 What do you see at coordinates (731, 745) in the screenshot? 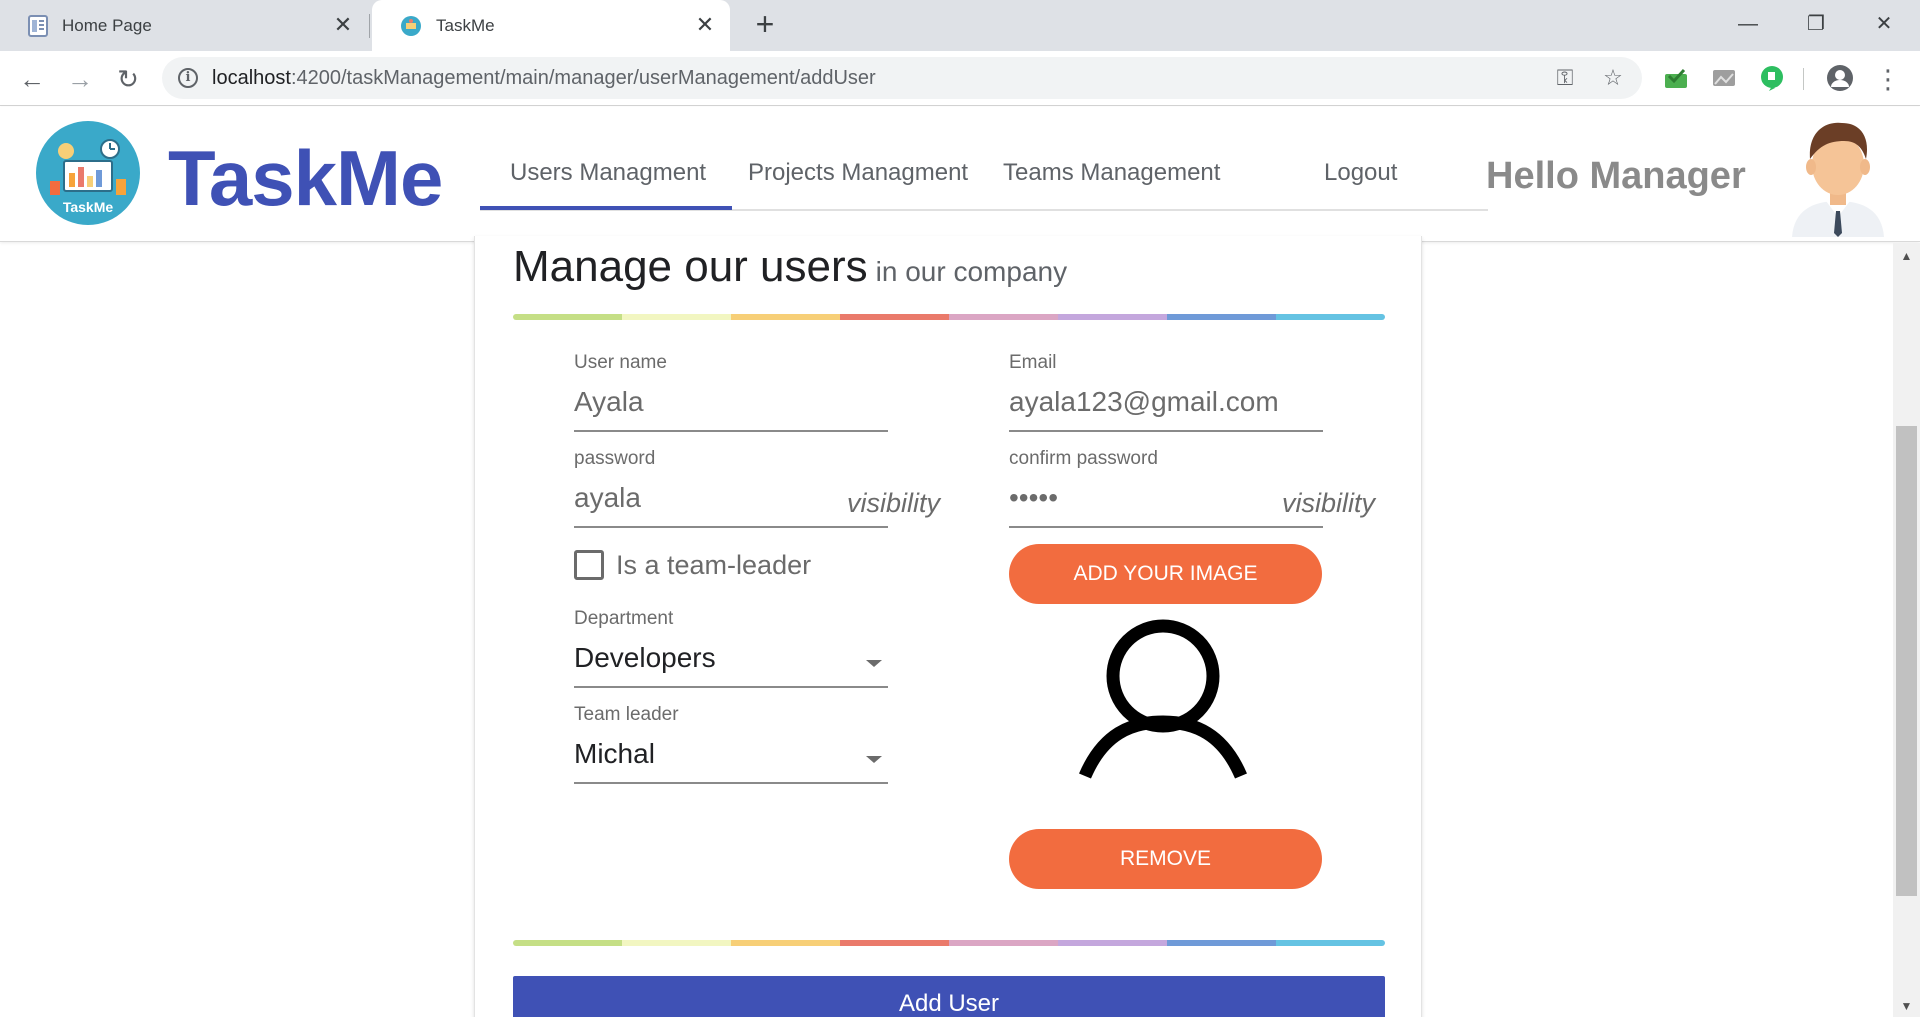
I see `team-leader-select: Team leader Michal` at bounding box center [731, 745].